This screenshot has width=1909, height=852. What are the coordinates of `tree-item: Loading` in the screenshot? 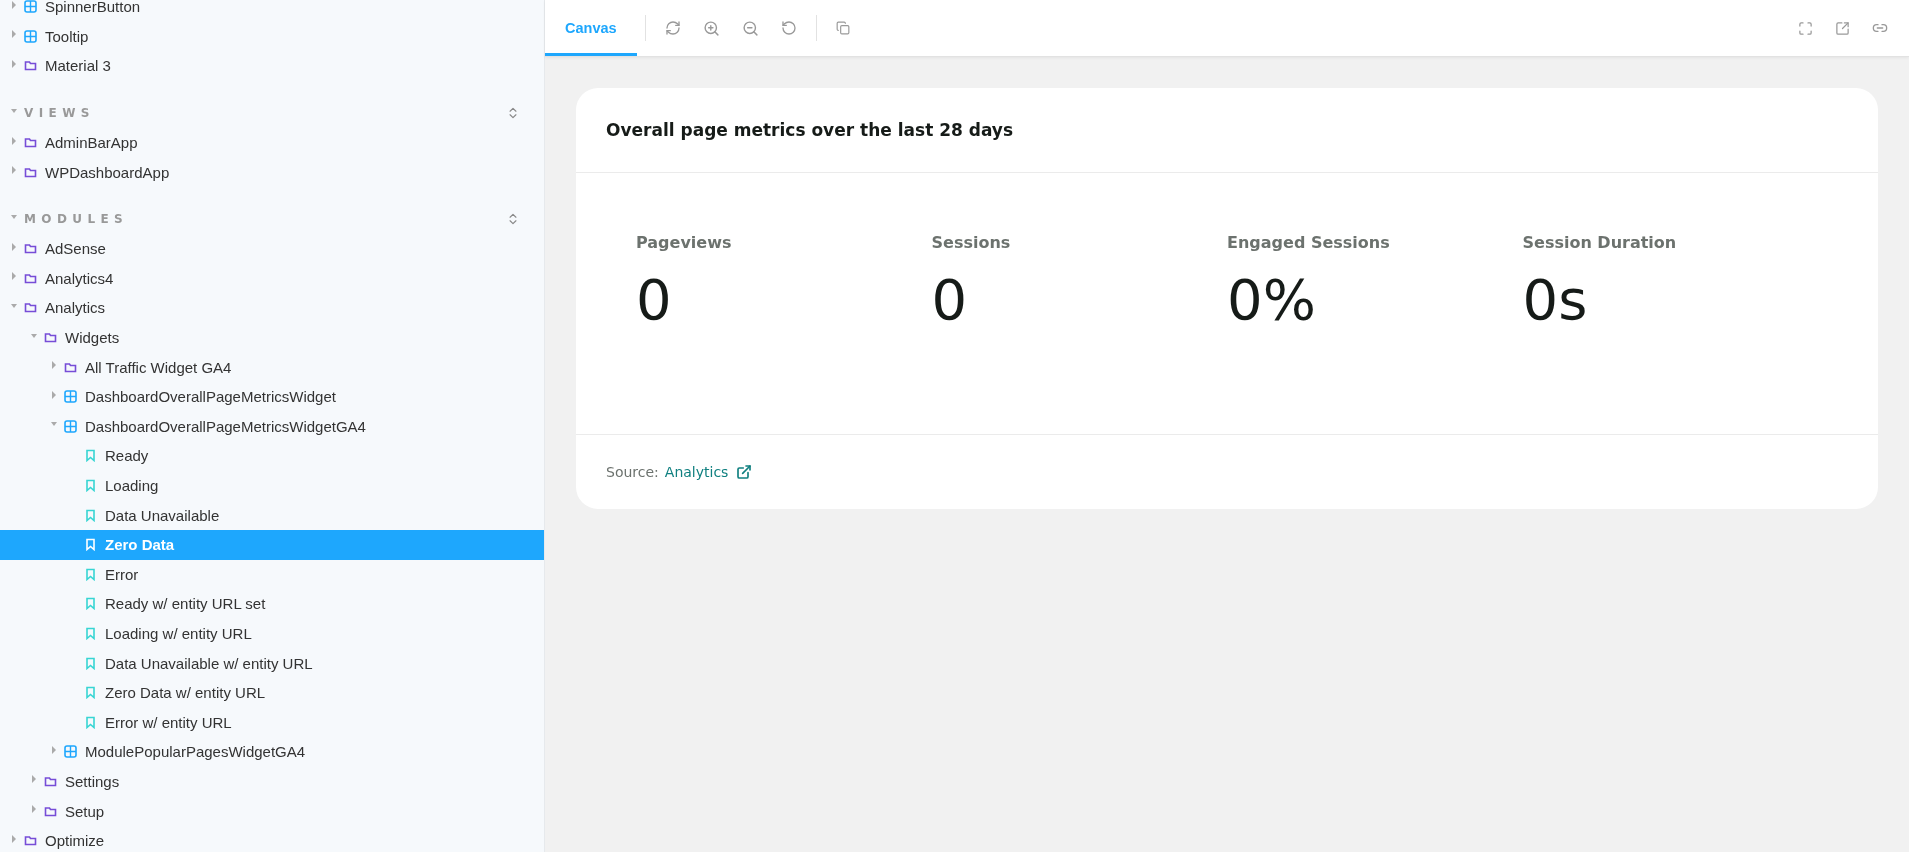 It's located at (272, 485).